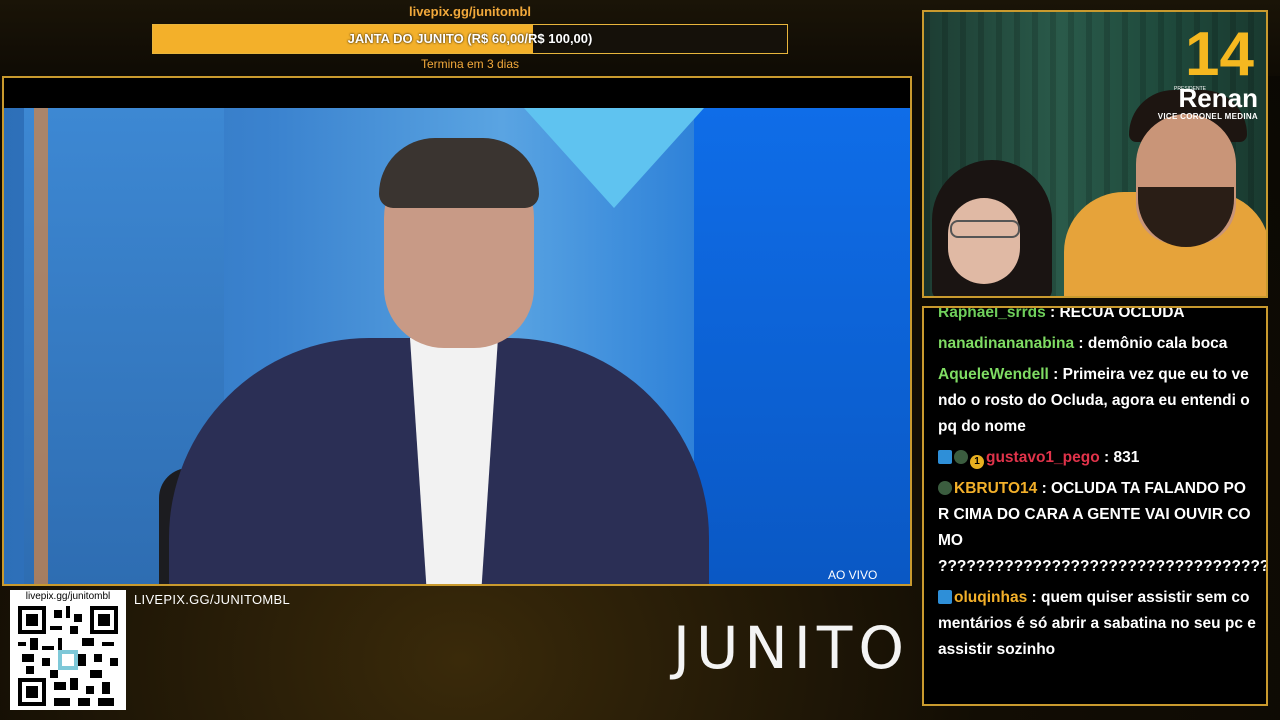 This screenshot has height=720, width=1280. Describe the element at coordinates (990, 597) in the screenshot. I see `chat-username: oluqinhas` at that location.